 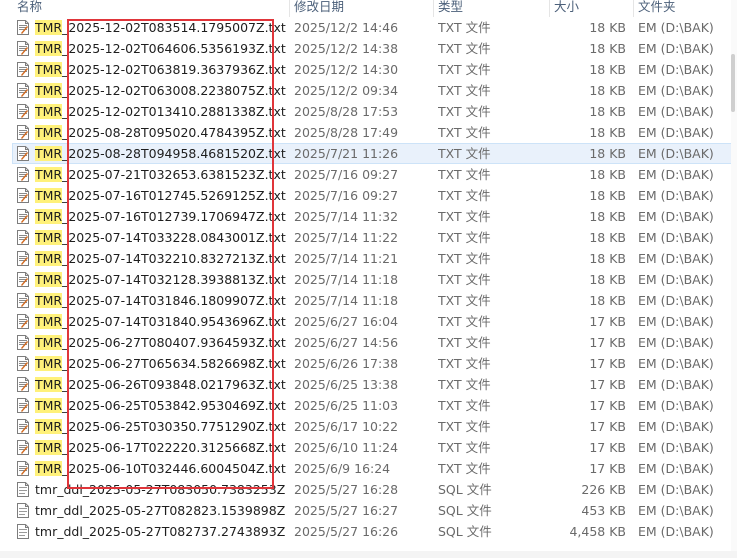 What do you see at coordinates (150, 27) in the screenshot?
I see `file-name-cell: TMR_2025-12-02T083514.1795007Z.txt` at bounding box center [150, 27].